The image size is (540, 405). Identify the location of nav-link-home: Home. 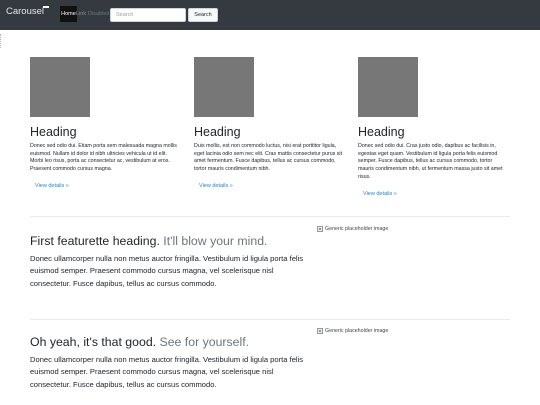
(68, 14).